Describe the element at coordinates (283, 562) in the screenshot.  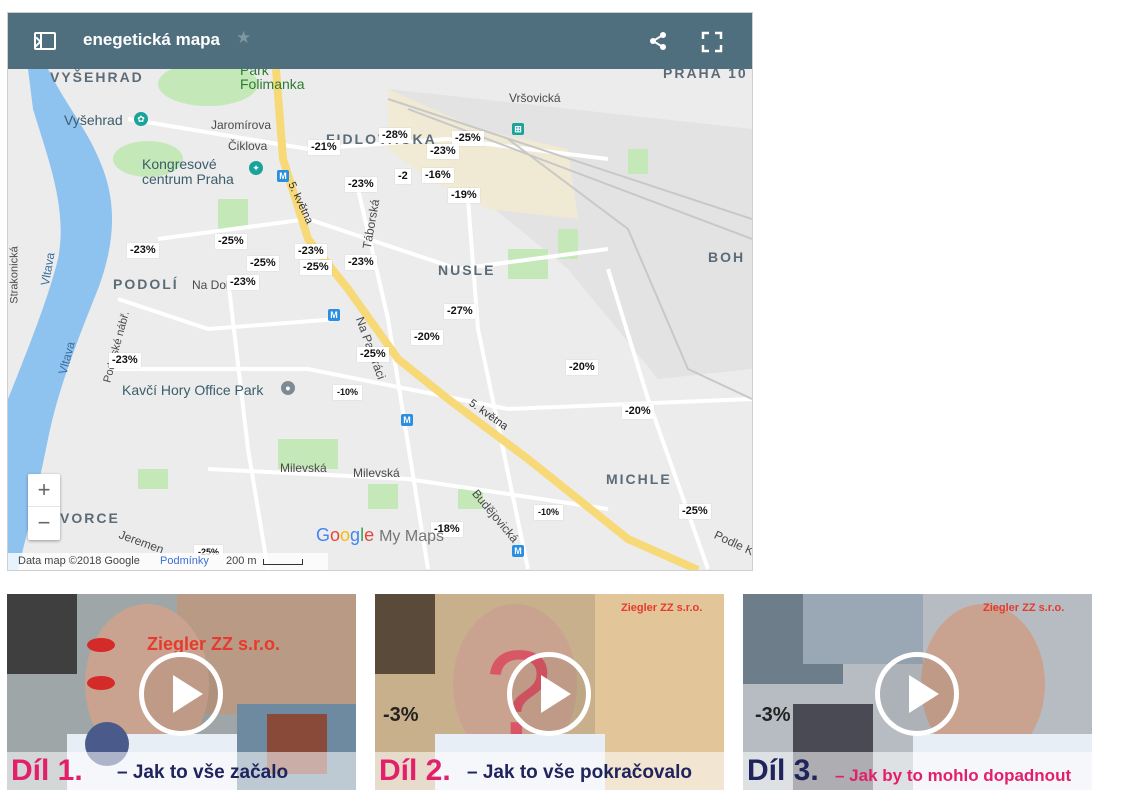
I see `scale-bar` at that location.